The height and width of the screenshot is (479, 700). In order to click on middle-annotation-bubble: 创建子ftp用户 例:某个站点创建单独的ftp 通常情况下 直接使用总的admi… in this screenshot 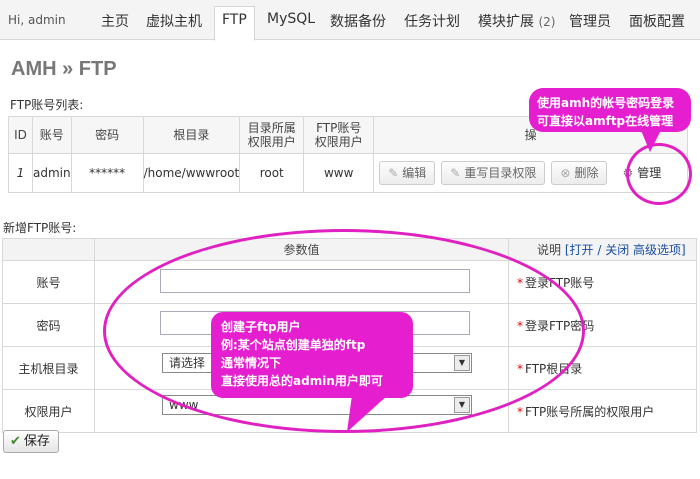, I will do `click(312, 355)`.